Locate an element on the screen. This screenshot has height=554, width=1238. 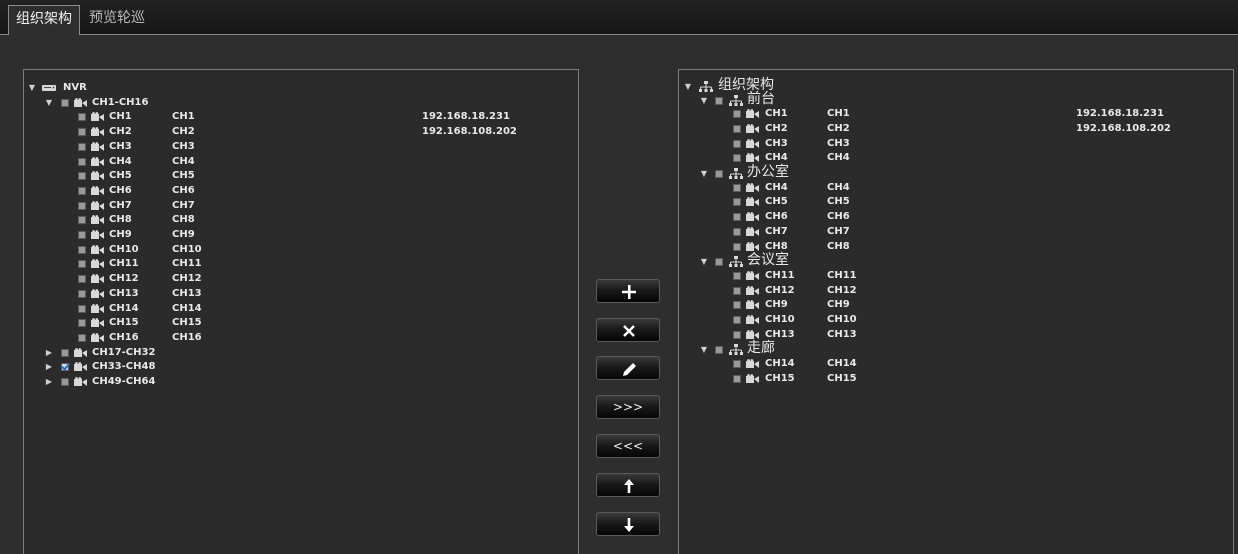
tree-node-org-group: ▼ 会议室 is located at coordinates (949, 261).